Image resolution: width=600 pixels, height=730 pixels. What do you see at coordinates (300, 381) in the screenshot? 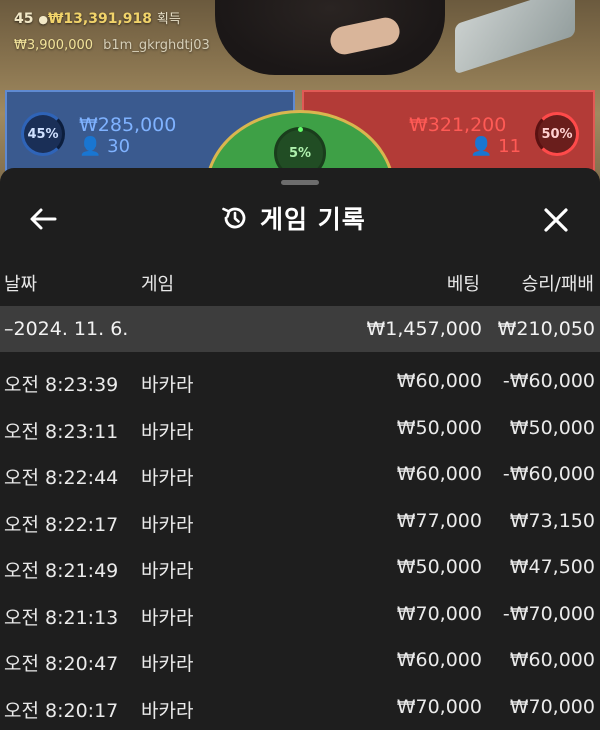
I see `history-row: 오전 8:23:39 바카라 ₩60,000 -₩60,000` at bounding box center [300, 381].